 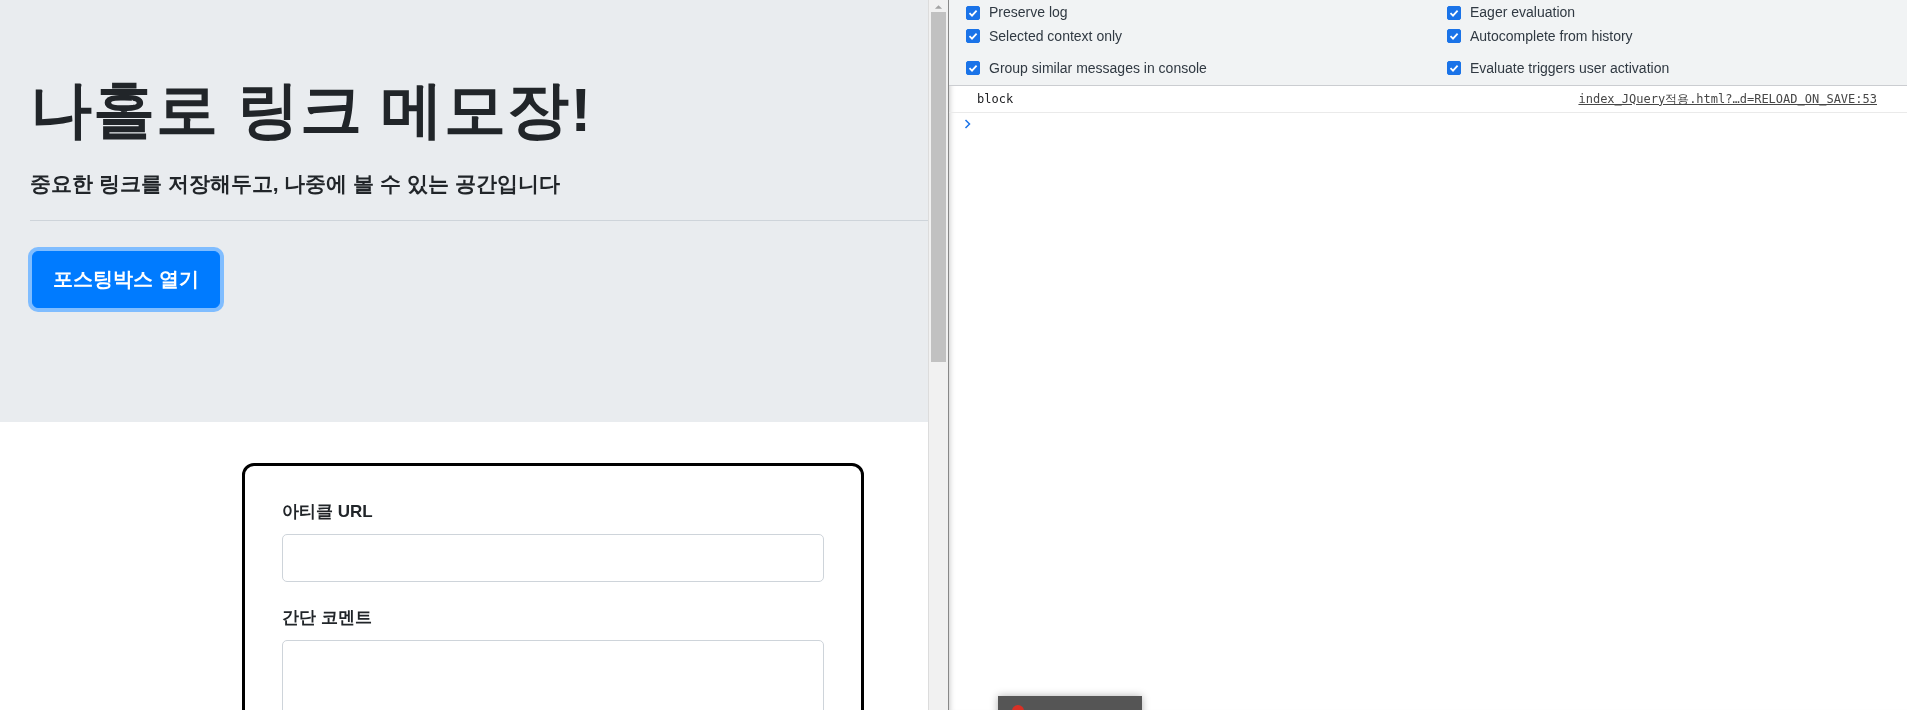 I want to click on page-title: 나홀로 링크 메모장!, so click(x=312, y=110).